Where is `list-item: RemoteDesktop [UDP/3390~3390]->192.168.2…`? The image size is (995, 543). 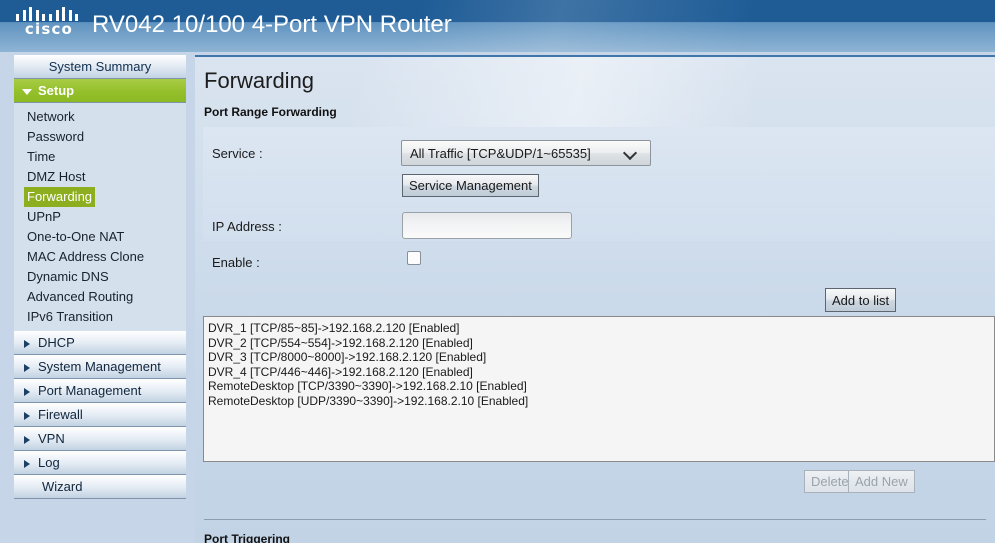 list-item: RemoteDesktop [UDP/3390~3390]->192.168.2… is located at coordinates (601, 401).